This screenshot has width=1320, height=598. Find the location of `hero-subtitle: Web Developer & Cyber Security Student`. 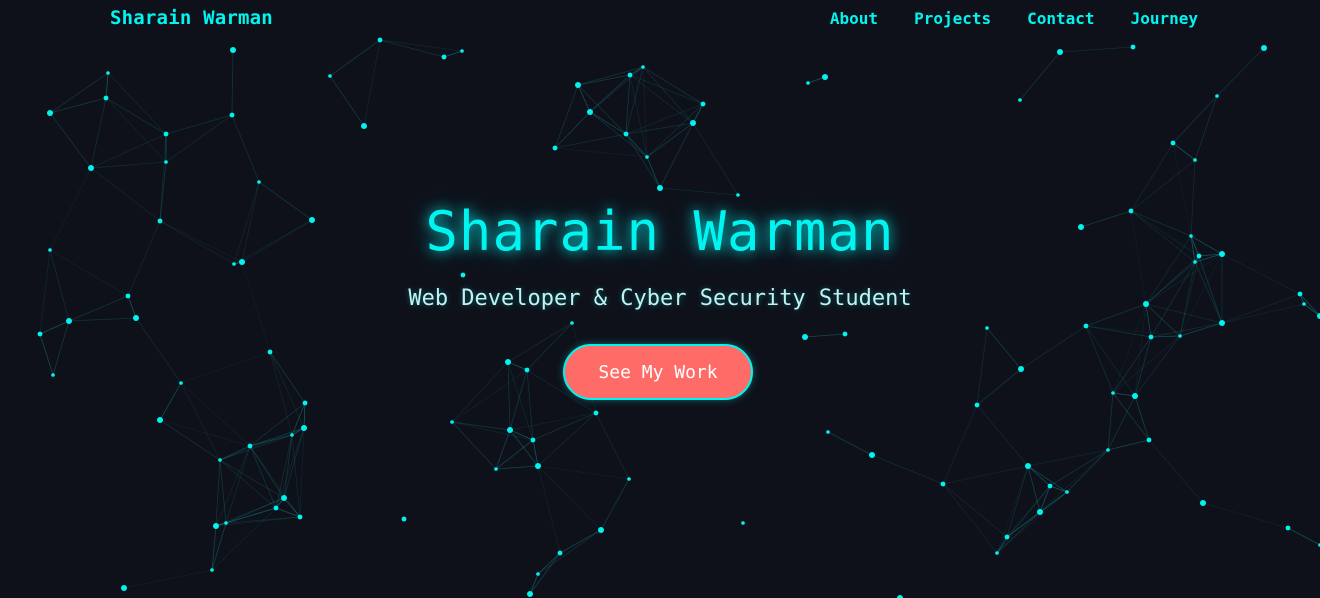

hero-subtitle: Web Developer & Cyber Security Student is located at coordinates (660, 298).